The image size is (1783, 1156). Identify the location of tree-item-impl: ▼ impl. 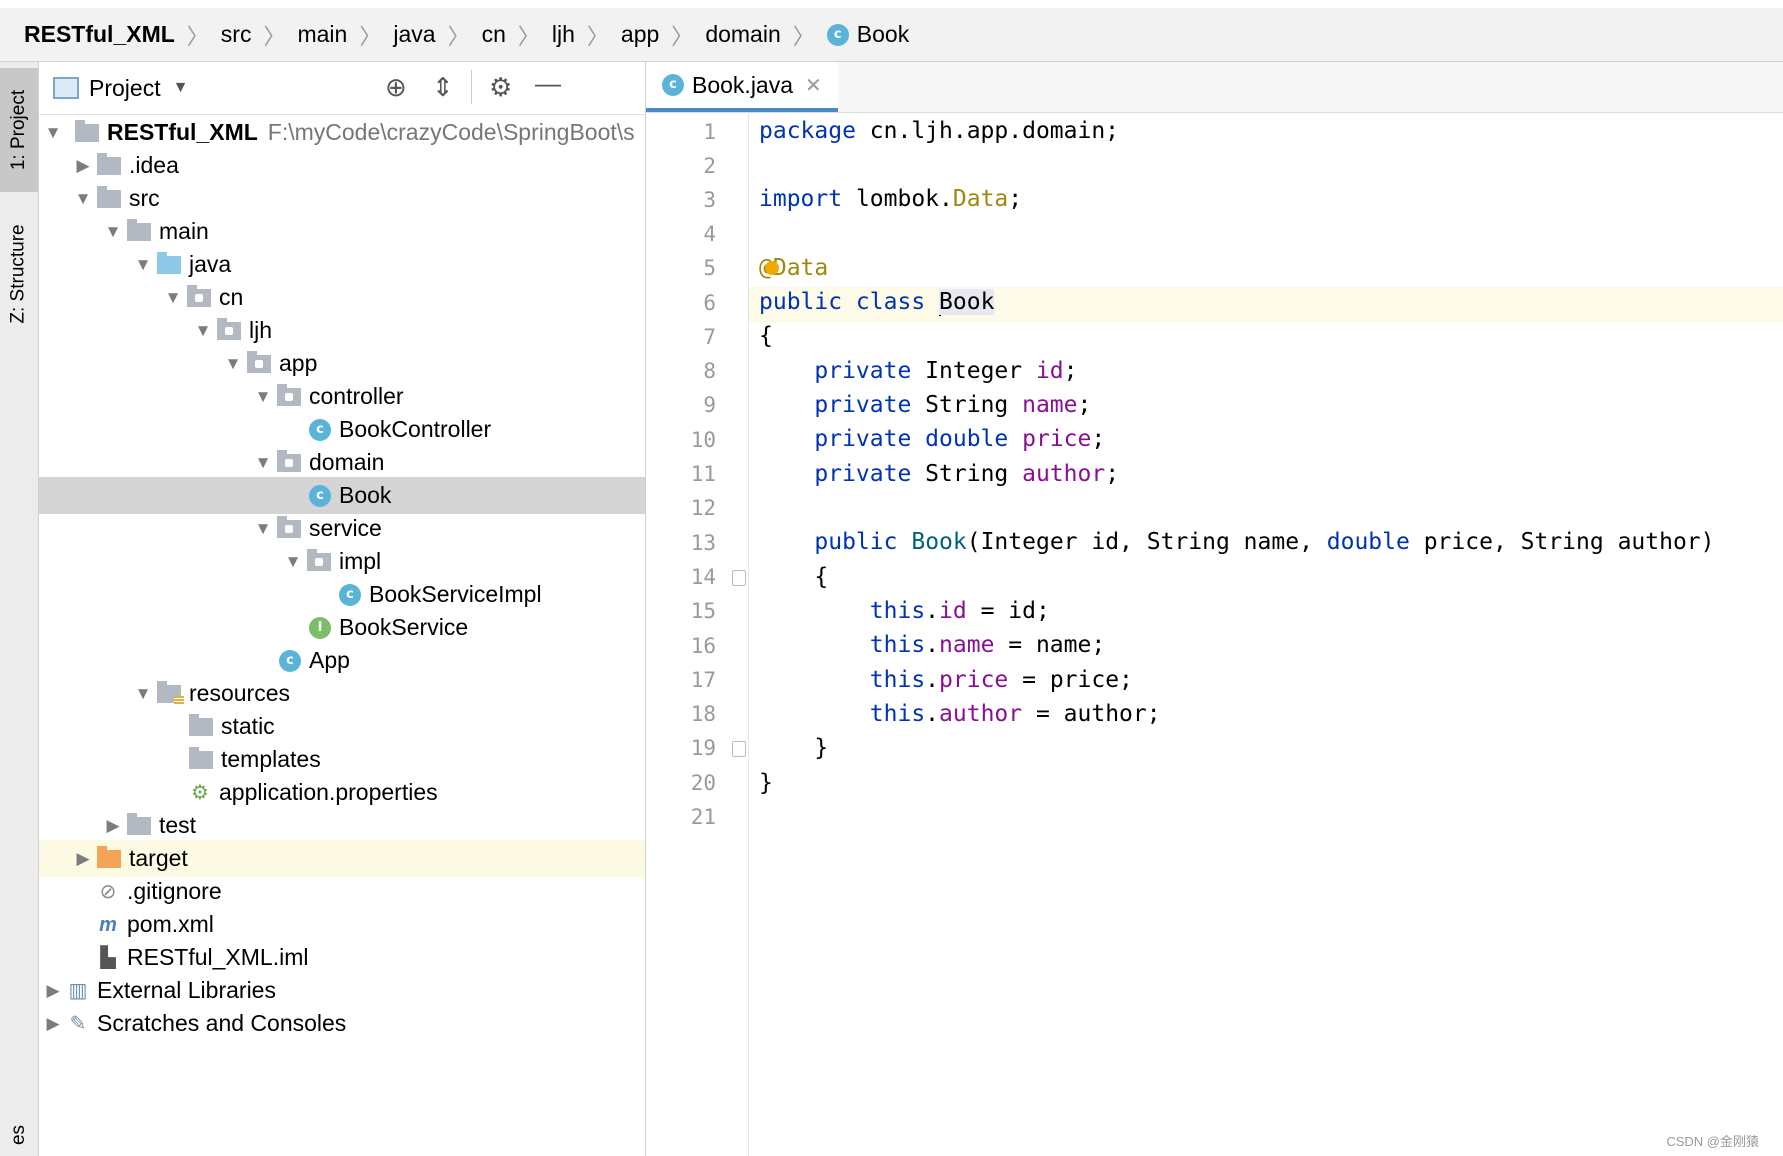
(342, 561).